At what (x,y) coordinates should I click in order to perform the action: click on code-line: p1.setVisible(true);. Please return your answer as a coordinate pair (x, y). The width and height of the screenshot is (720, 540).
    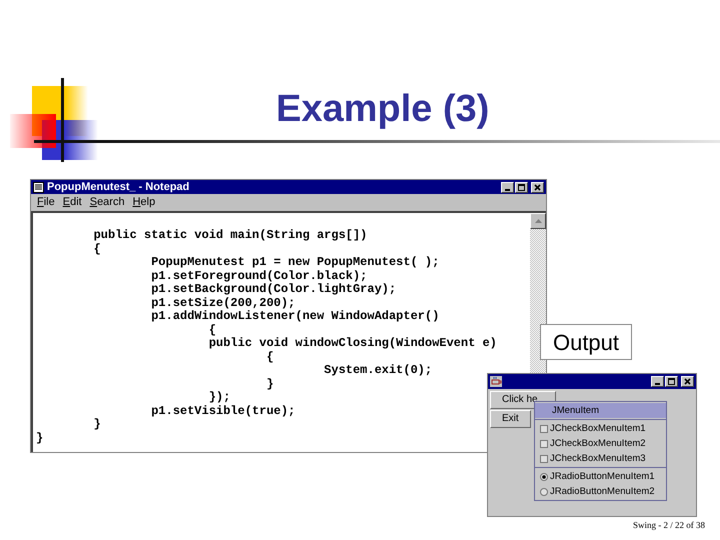
    Looking at the image, I should click on (223, 411).